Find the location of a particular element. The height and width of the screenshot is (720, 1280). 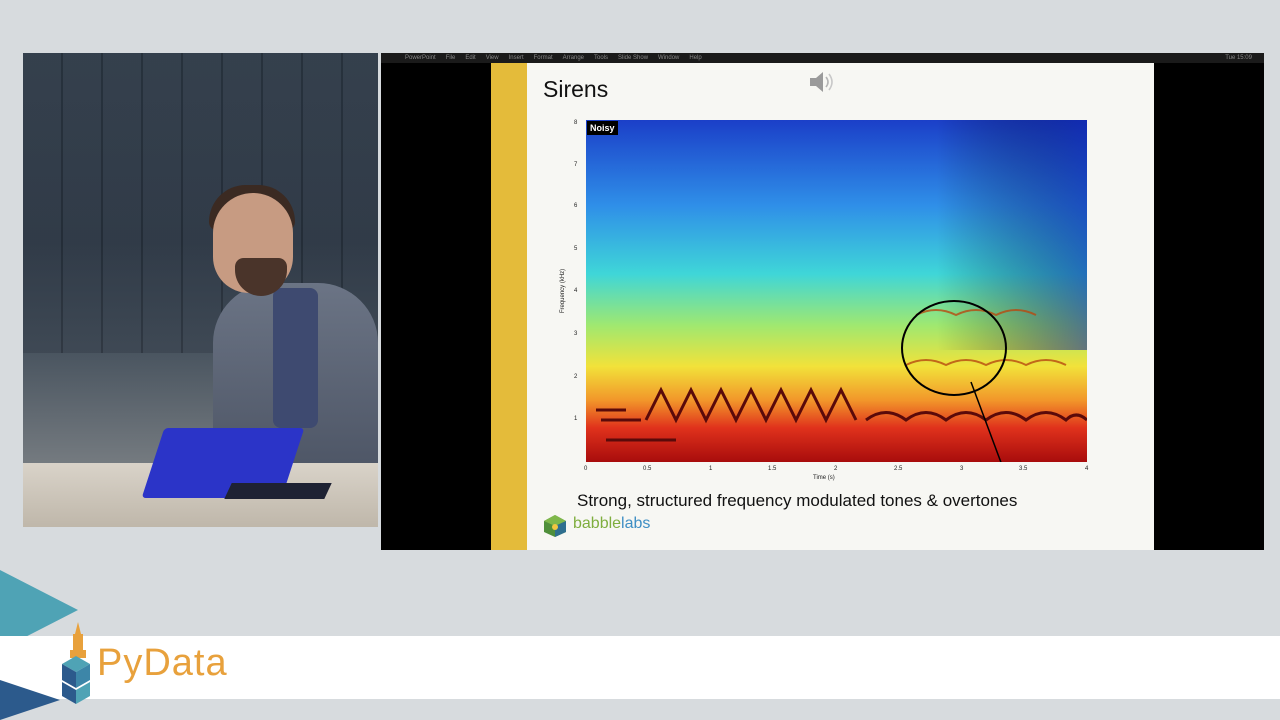

pydata-logo-icon is located at coordinates (76, 663).